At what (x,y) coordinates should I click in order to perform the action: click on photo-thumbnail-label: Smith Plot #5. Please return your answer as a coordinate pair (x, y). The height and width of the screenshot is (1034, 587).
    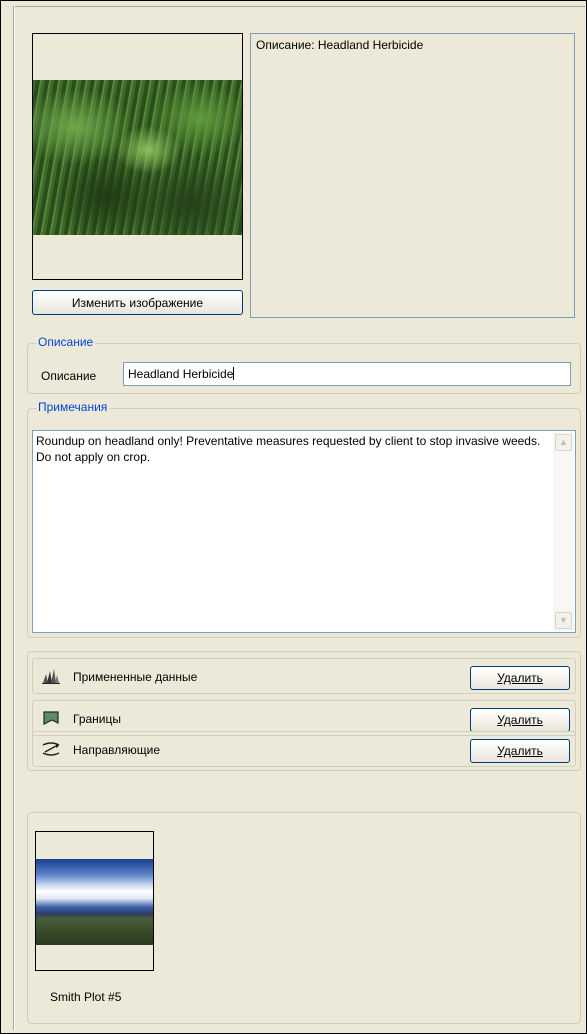
    Looking at the image, I should click on (86, 997).